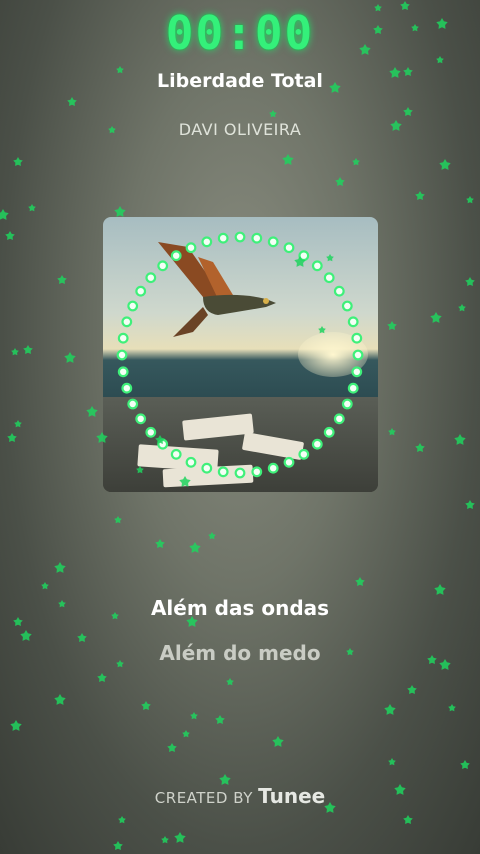 The height and width of the screenshot is (854, 480). I want to click on artist-name: DAVI OLIVEIRA, so click(240, 129).